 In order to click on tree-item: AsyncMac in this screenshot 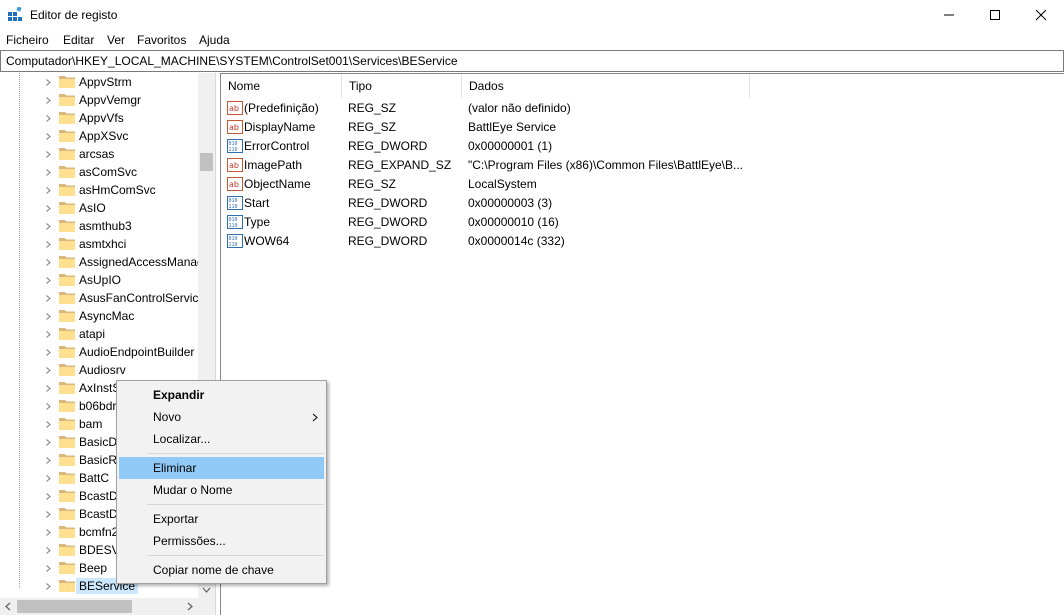, I will do `click(99, 316)`.